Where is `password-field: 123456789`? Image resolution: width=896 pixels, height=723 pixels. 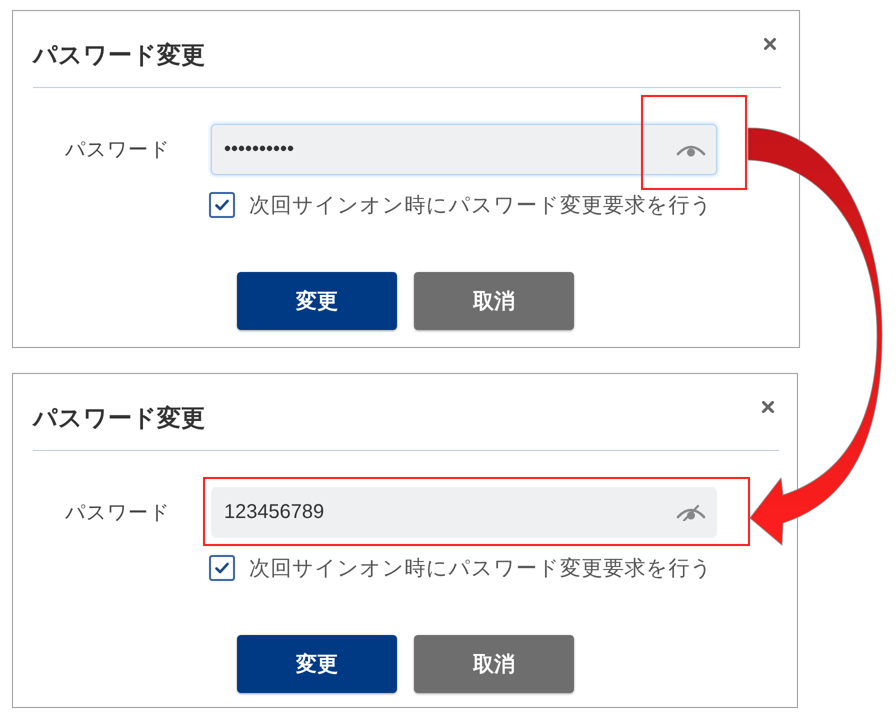
password-field: 123456789 is located at coordinates (464, 512).